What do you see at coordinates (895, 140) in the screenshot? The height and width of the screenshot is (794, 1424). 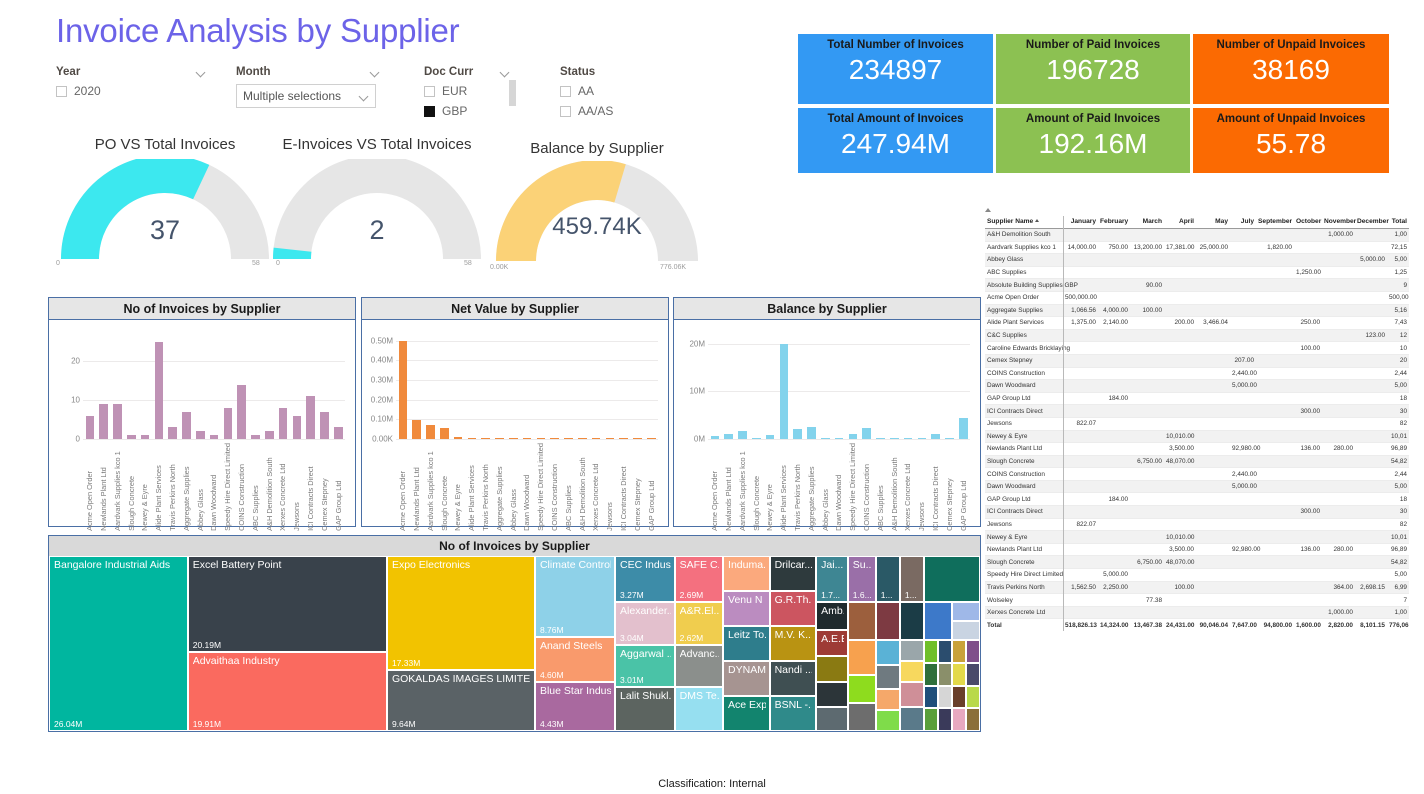 I see `kpi-card-total-amount-of-invoices: Total Amount of Invoices 247.94M` at bounding box center [895, 140].